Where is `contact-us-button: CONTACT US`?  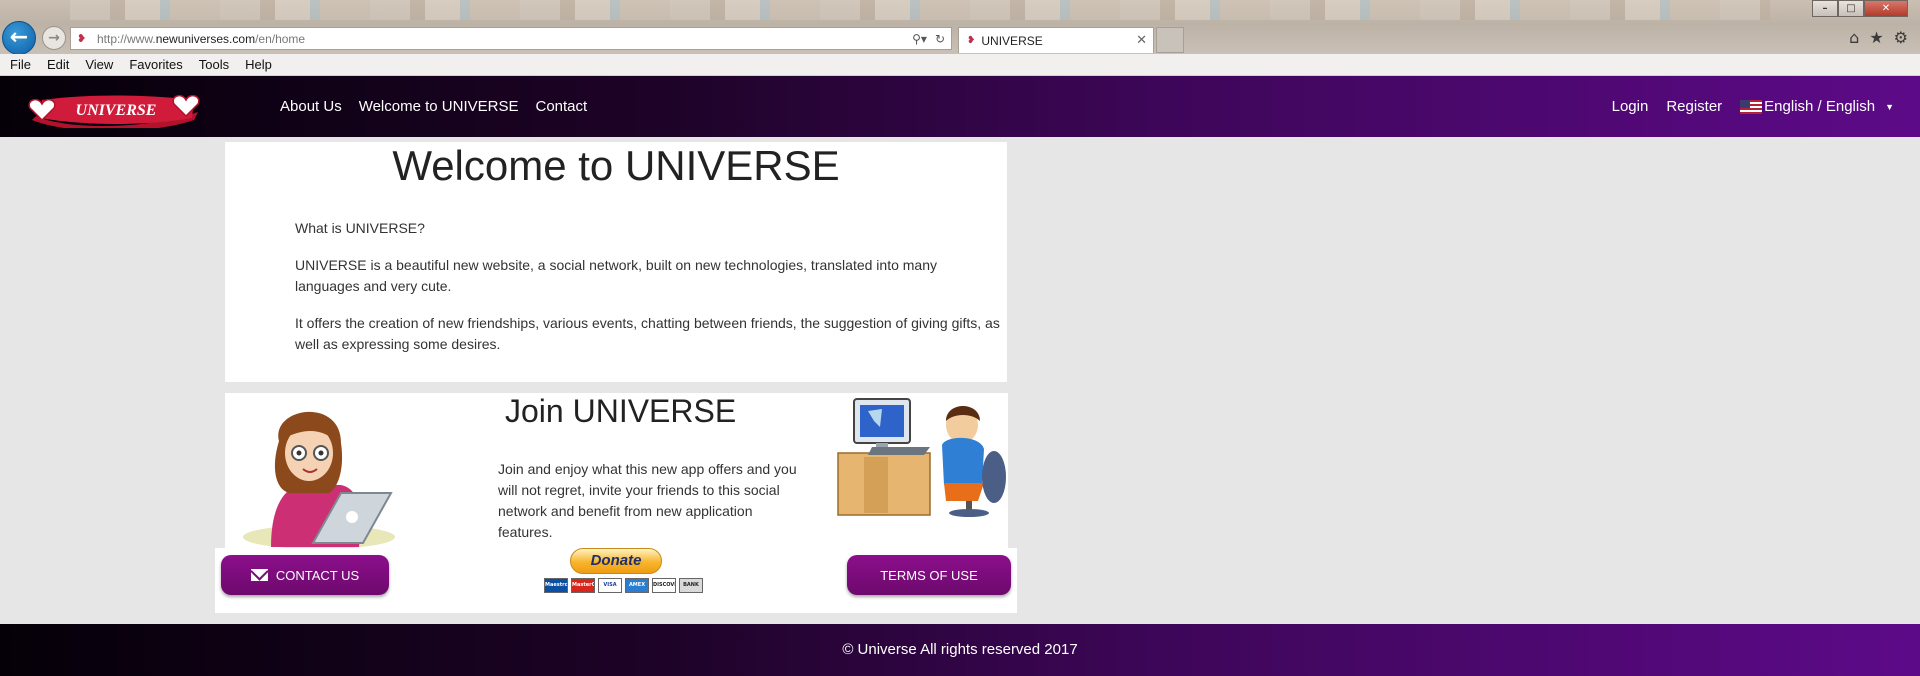 contact-us-button: CONTACT US is located at coordinates (305, 575).